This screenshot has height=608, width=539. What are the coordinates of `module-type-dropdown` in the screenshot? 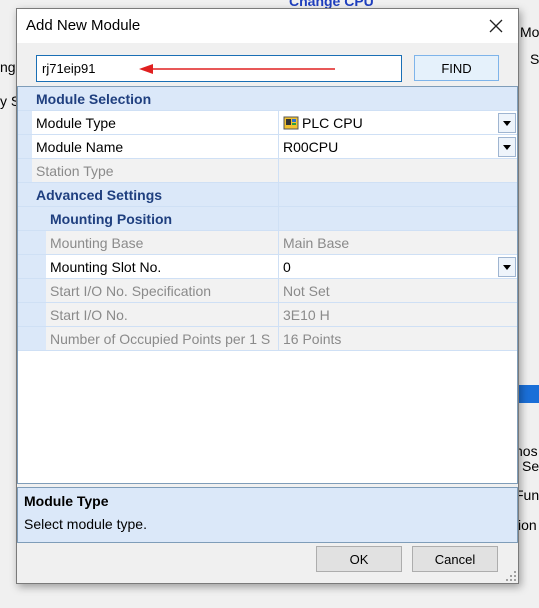 It's located at (507, 123).